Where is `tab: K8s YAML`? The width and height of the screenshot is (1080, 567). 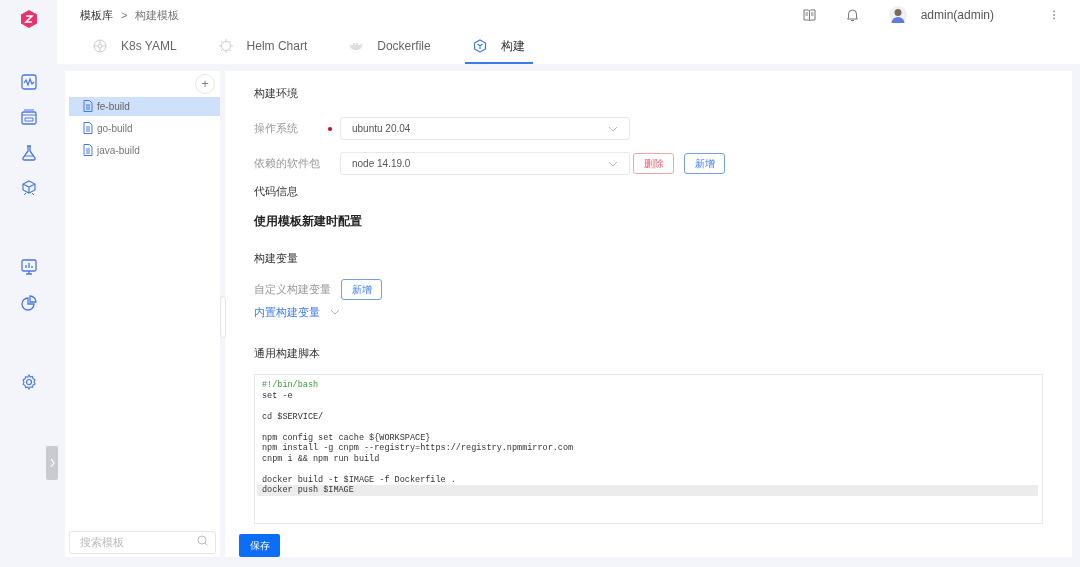
tab: K8s YAML is located at coordinates (135, 47).